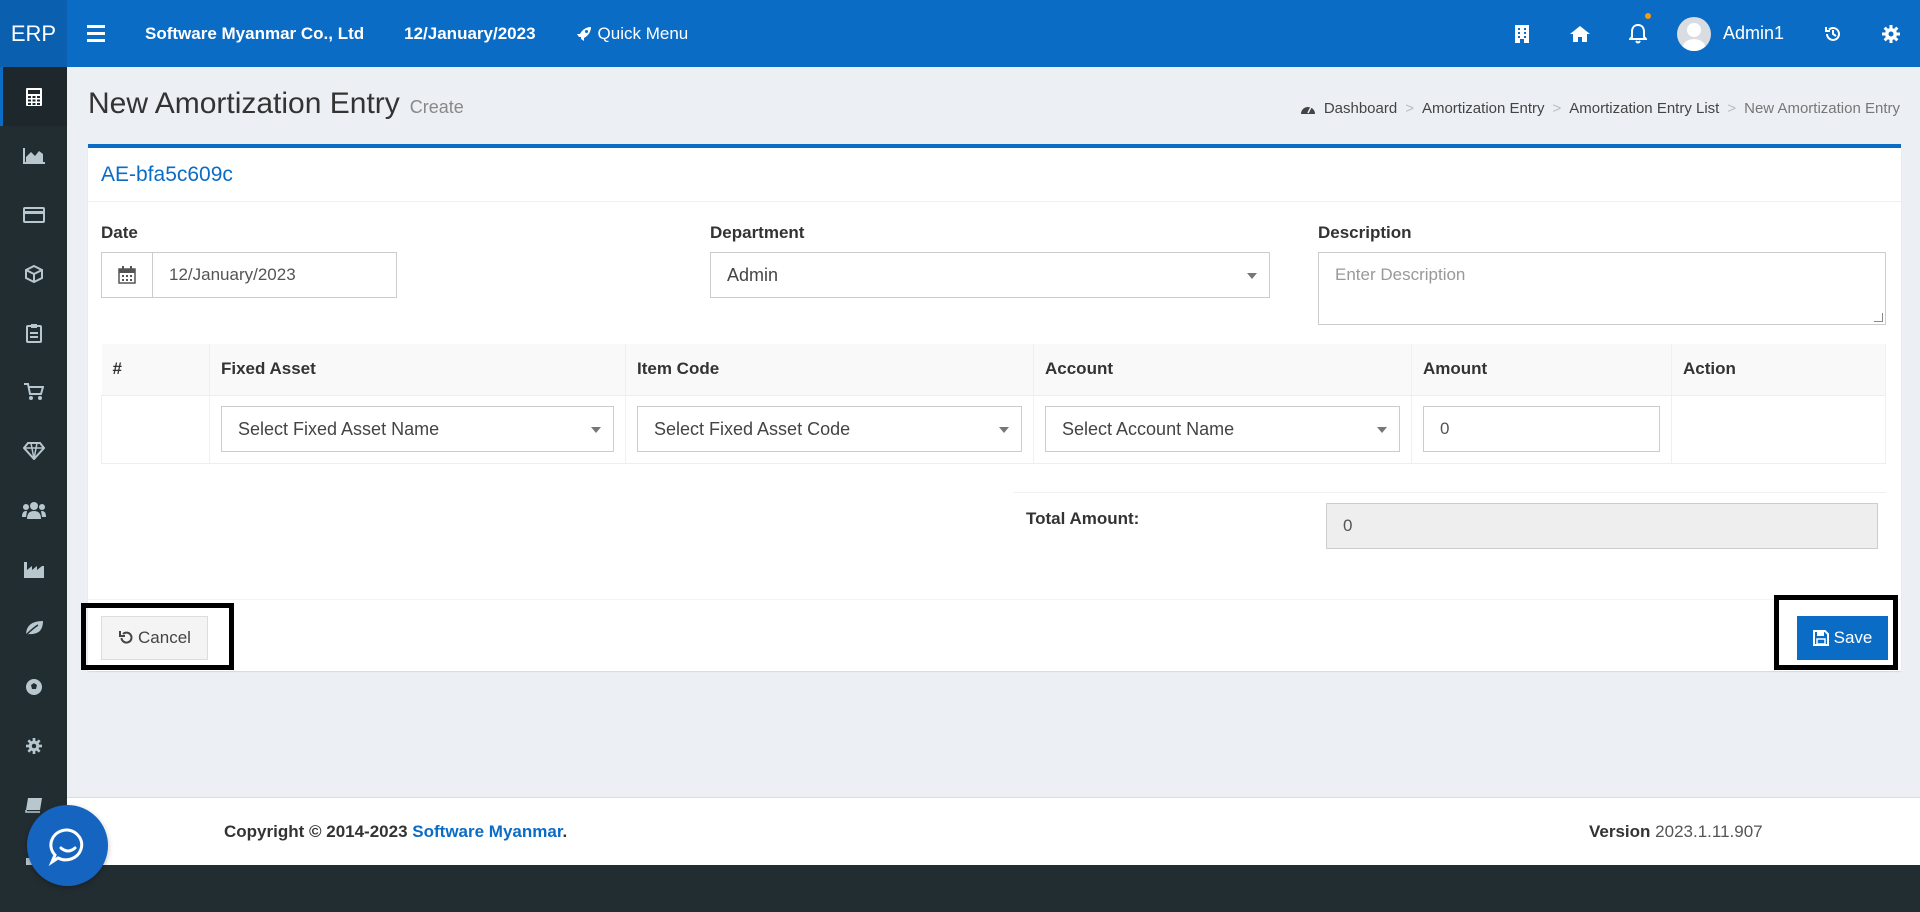 The height and width of the screenshot is (912, 1920). Describe the element at coordinates (436, 107) in the screenshot. I see `page-subtitle: Create` at that location.